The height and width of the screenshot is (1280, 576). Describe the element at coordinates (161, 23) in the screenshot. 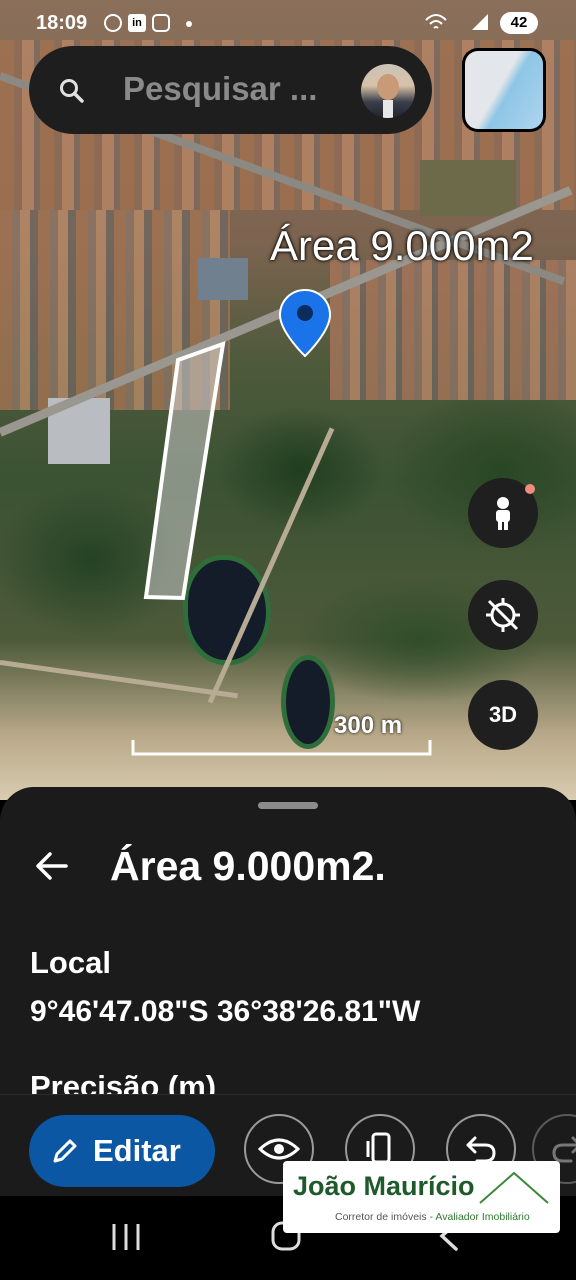

I see `instagram-icon` at that location.